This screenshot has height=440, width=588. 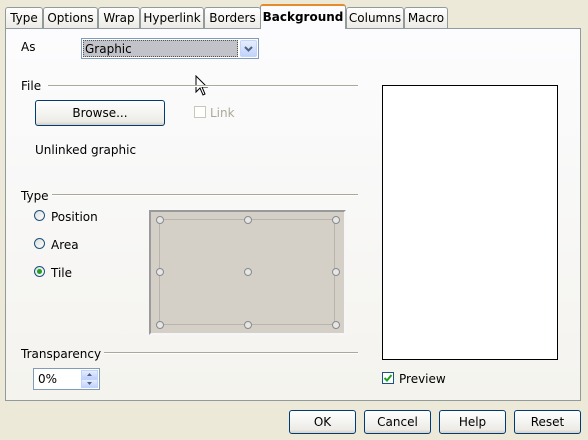 What do you see at coordinates (222, 113) in the screenshot?
I see `link-label: Link` at bounding box center [222, 113].